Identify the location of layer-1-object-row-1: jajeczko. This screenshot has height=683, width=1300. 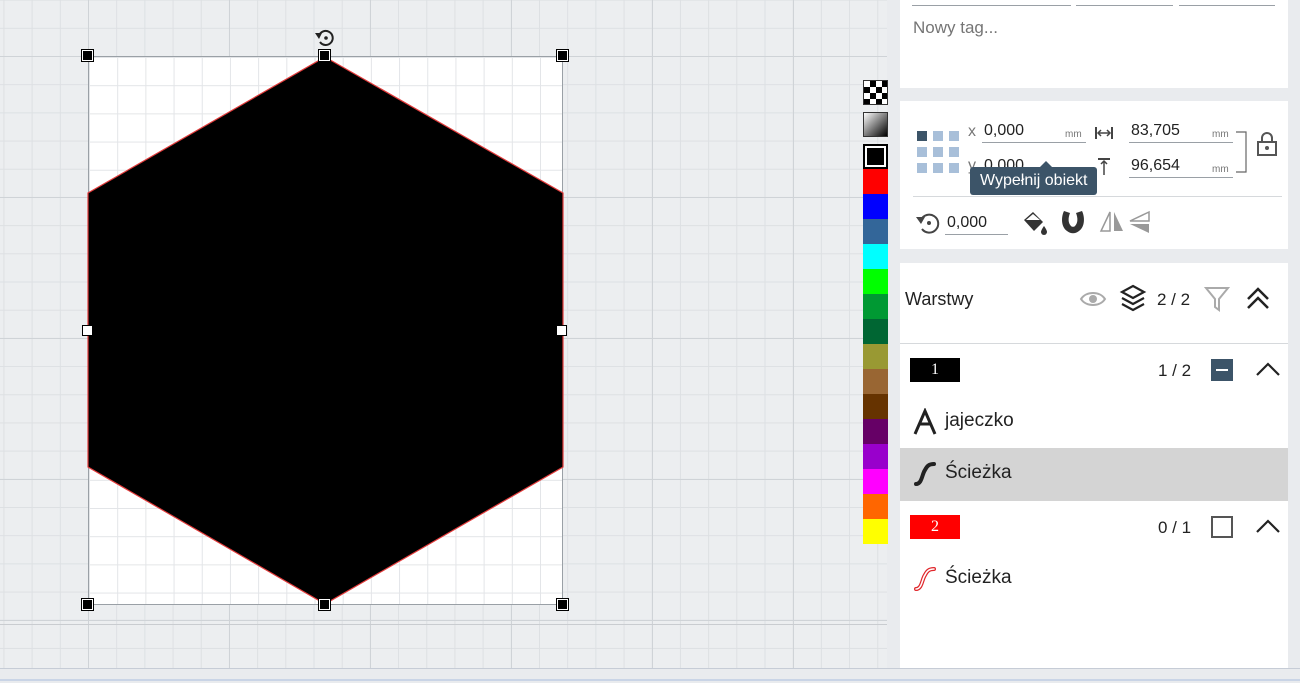
(1094, 422).